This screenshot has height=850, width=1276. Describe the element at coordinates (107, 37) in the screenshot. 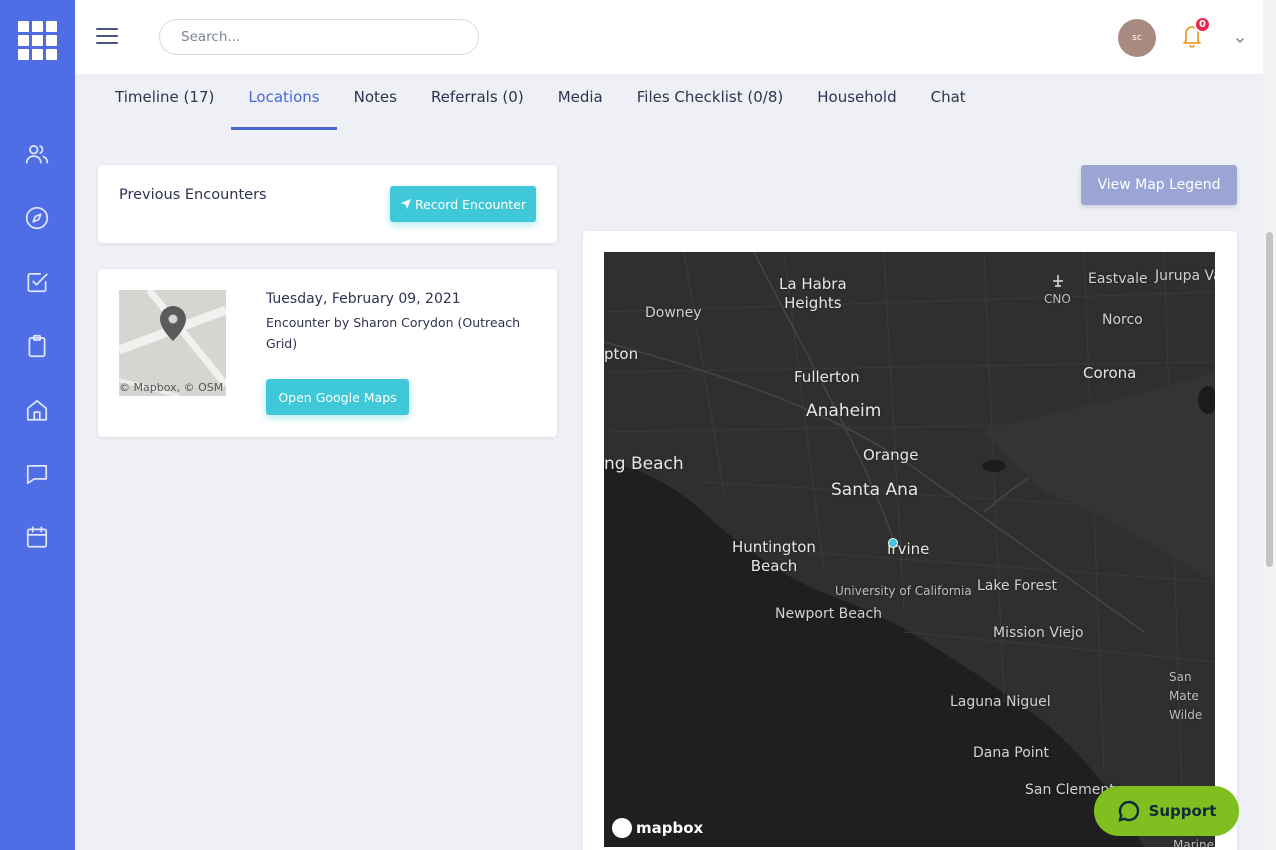

I see `menu-icon` at that location.